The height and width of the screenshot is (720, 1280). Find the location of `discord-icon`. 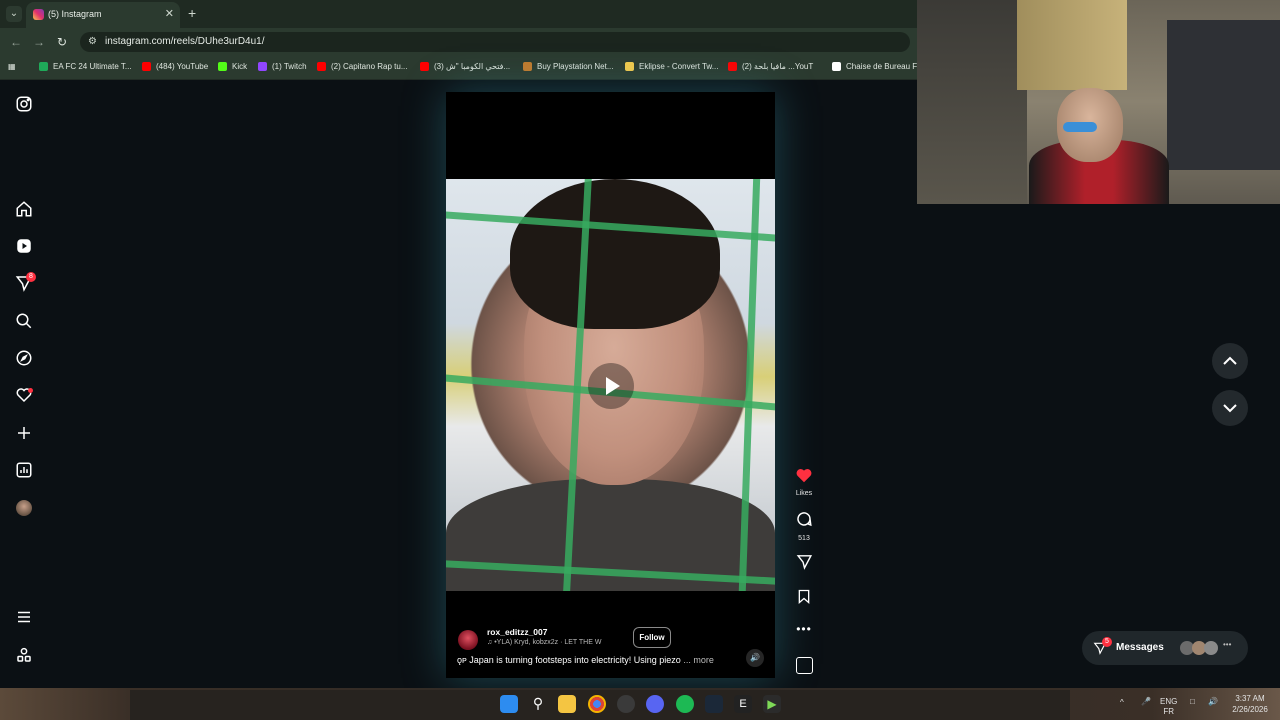

discord-icon is located at coordinates (655, 704).